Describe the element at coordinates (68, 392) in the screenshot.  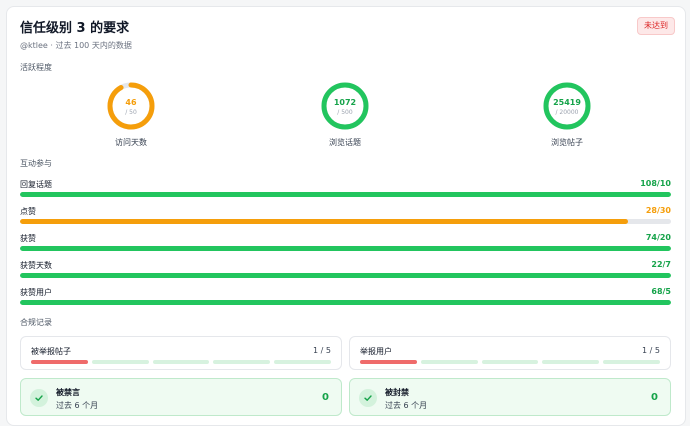
I see `box-title: 被禁言` at that location.